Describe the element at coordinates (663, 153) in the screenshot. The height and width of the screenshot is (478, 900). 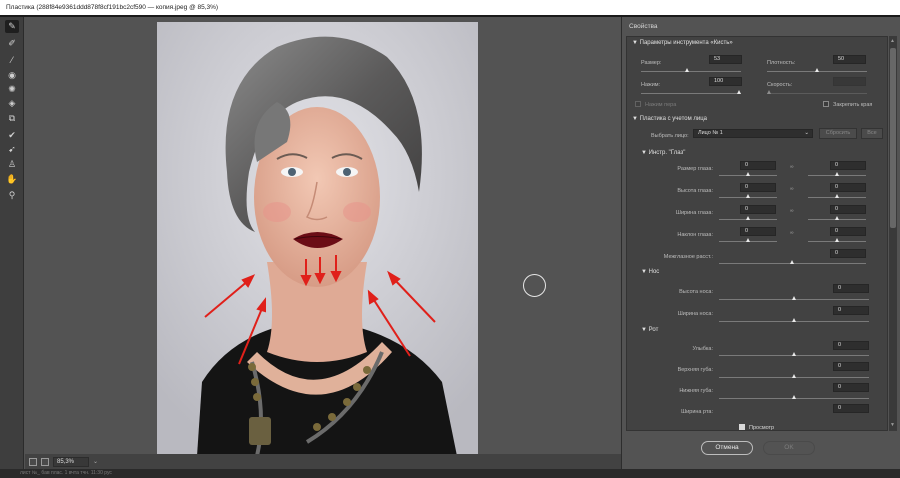
I see `eyes-section-header: ▼ Инстр. "Глаз"` at that location.